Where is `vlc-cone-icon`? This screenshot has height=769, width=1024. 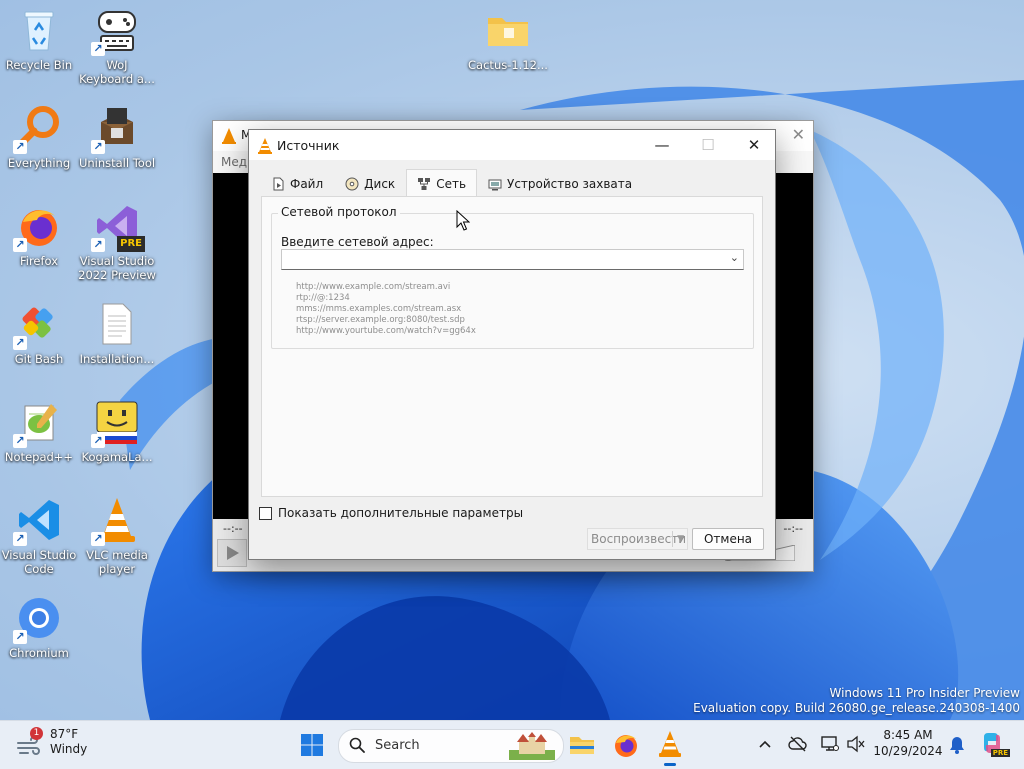 vlc-cone-icon is located at coordinates (229, 137).